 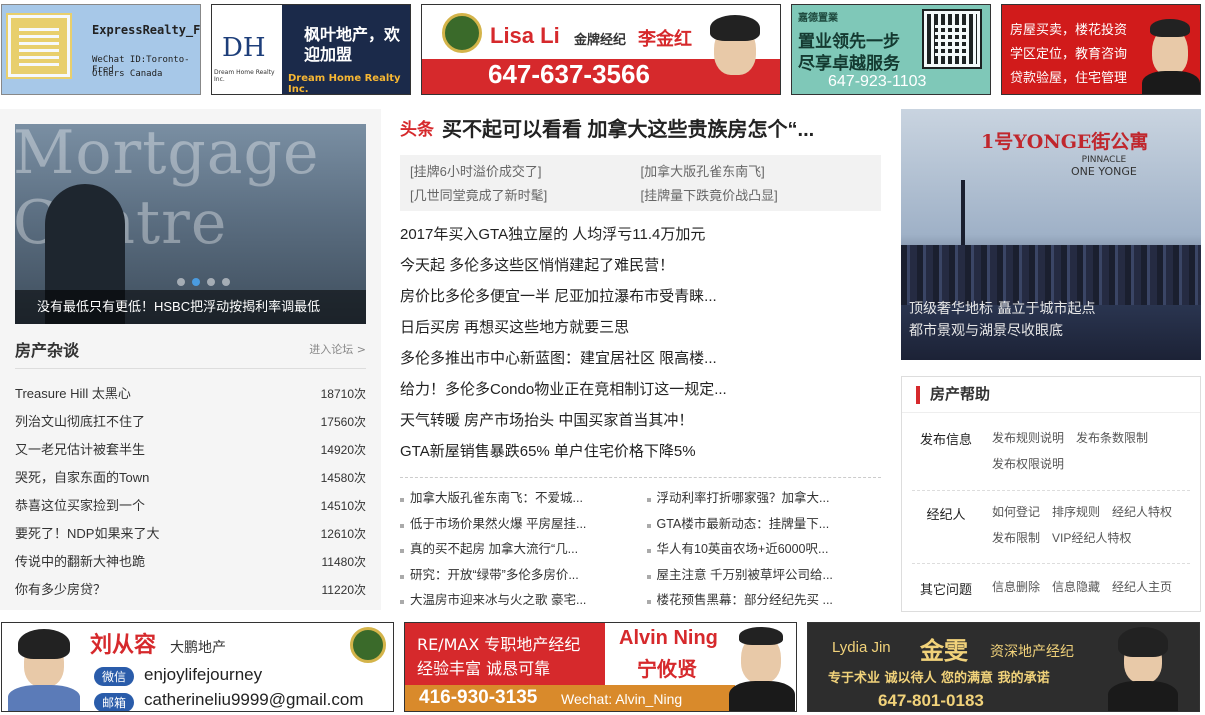 I want to click on help-link: 如何登记, so click(x=1016, y=512).